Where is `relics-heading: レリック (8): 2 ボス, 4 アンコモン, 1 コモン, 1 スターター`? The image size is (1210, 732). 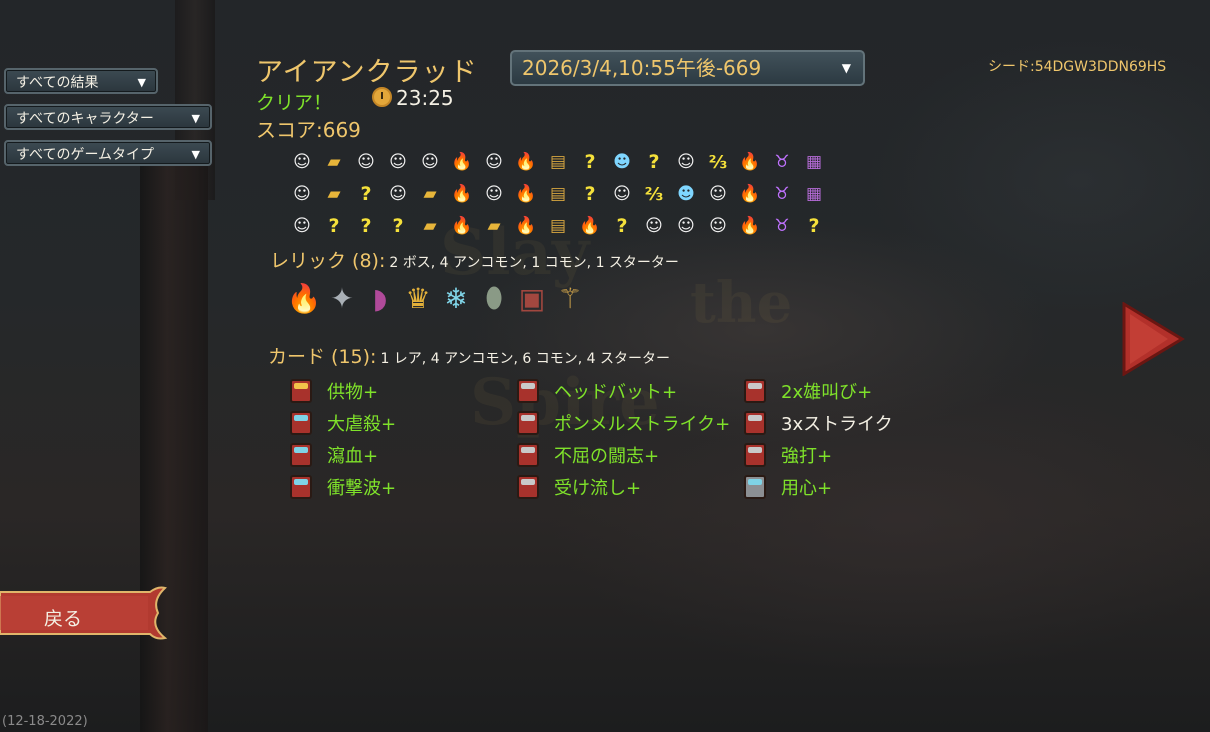 relics-heading: レリック (8): 2 ボス, 4 アンコモン, 1 コモン, 1 スターター is located at coordinates (474, 259).